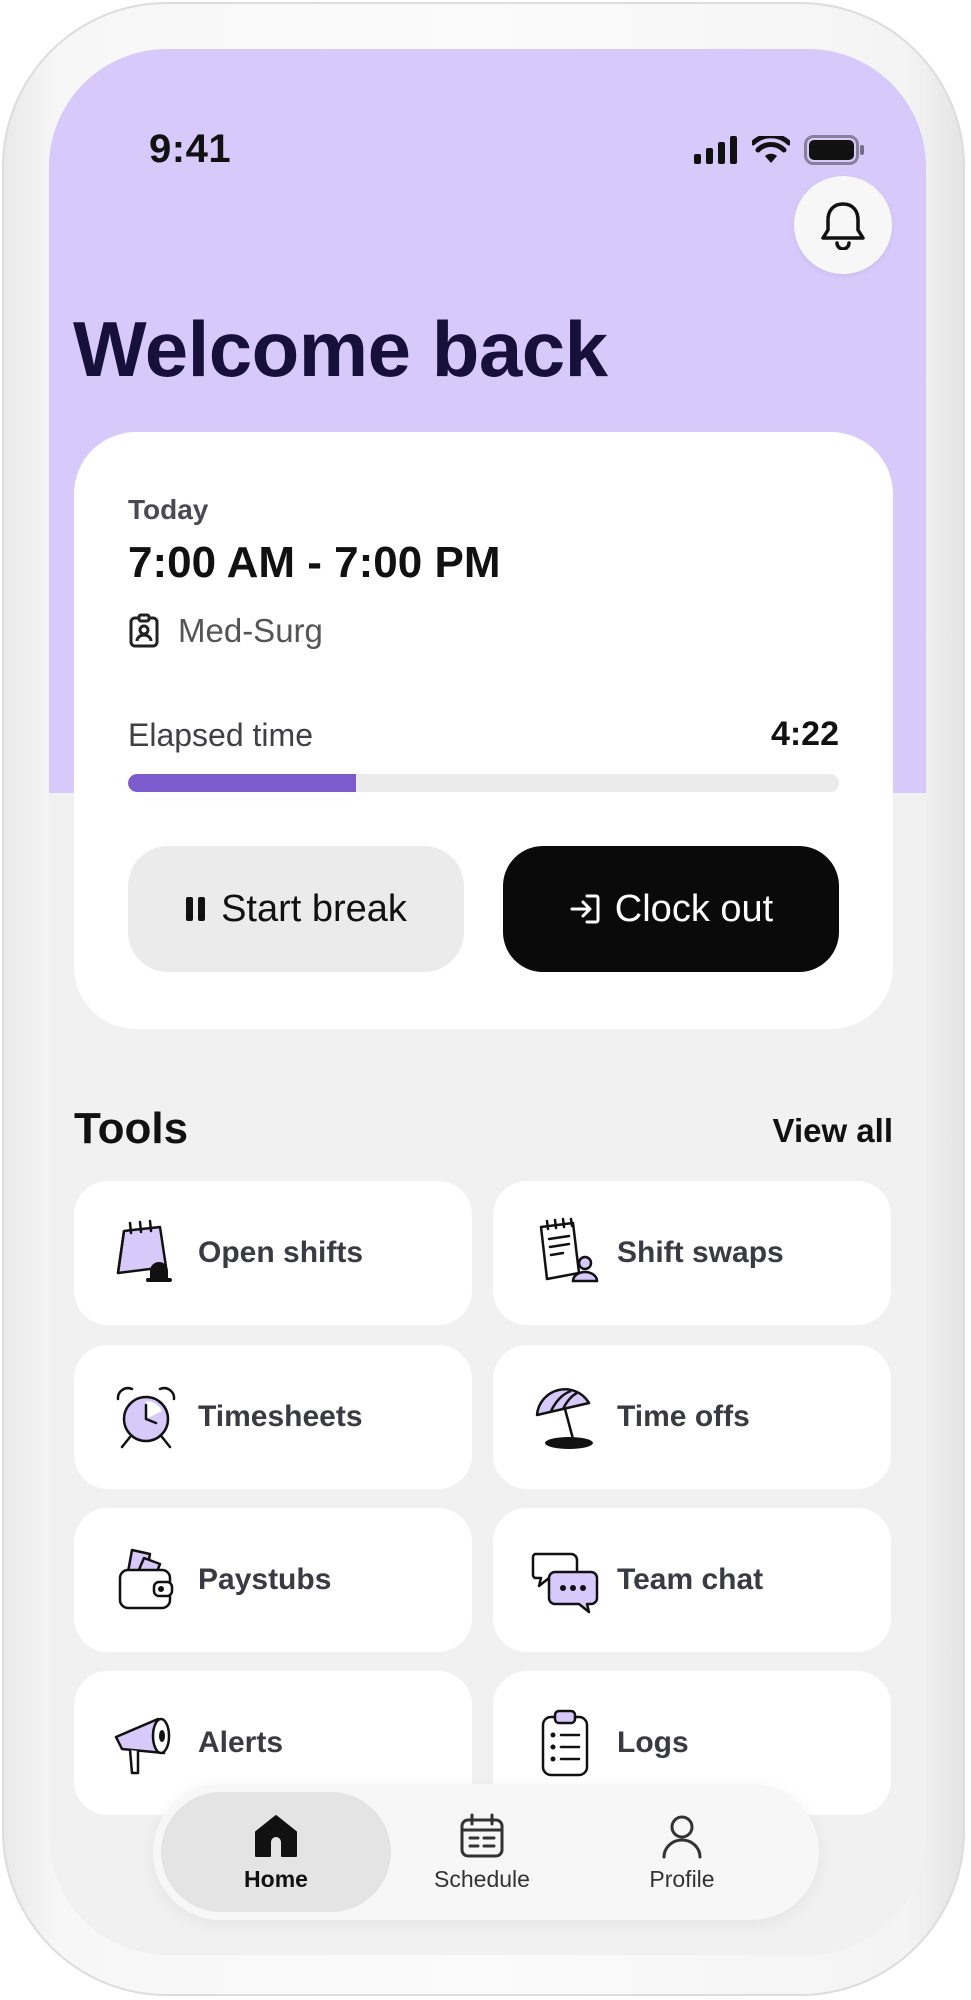 The width and height of the screenshot is (971, 2000). What do you see at coordinates (281, 1252) in the screenshot?
I see `tool-label: Open shifts` at bounding box center [281, 1252].